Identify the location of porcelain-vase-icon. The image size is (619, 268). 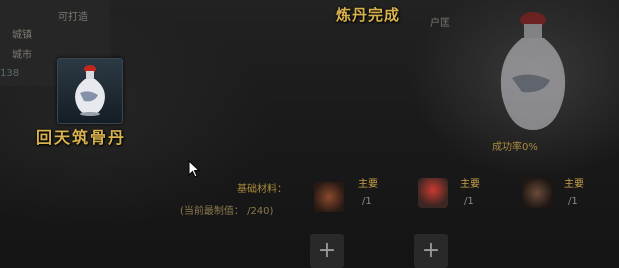
(90, 90).